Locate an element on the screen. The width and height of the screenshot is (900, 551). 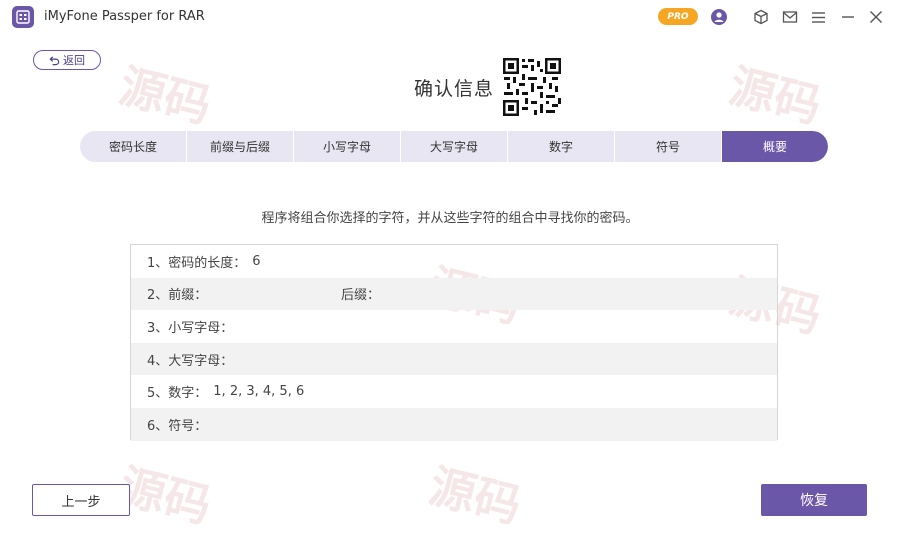
tab-label: 大写字母 is located at coordinates (453, 147).